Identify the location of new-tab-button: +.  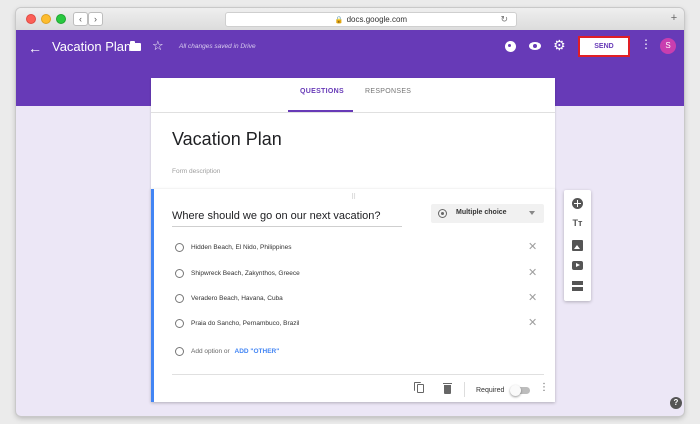
(674, 18).